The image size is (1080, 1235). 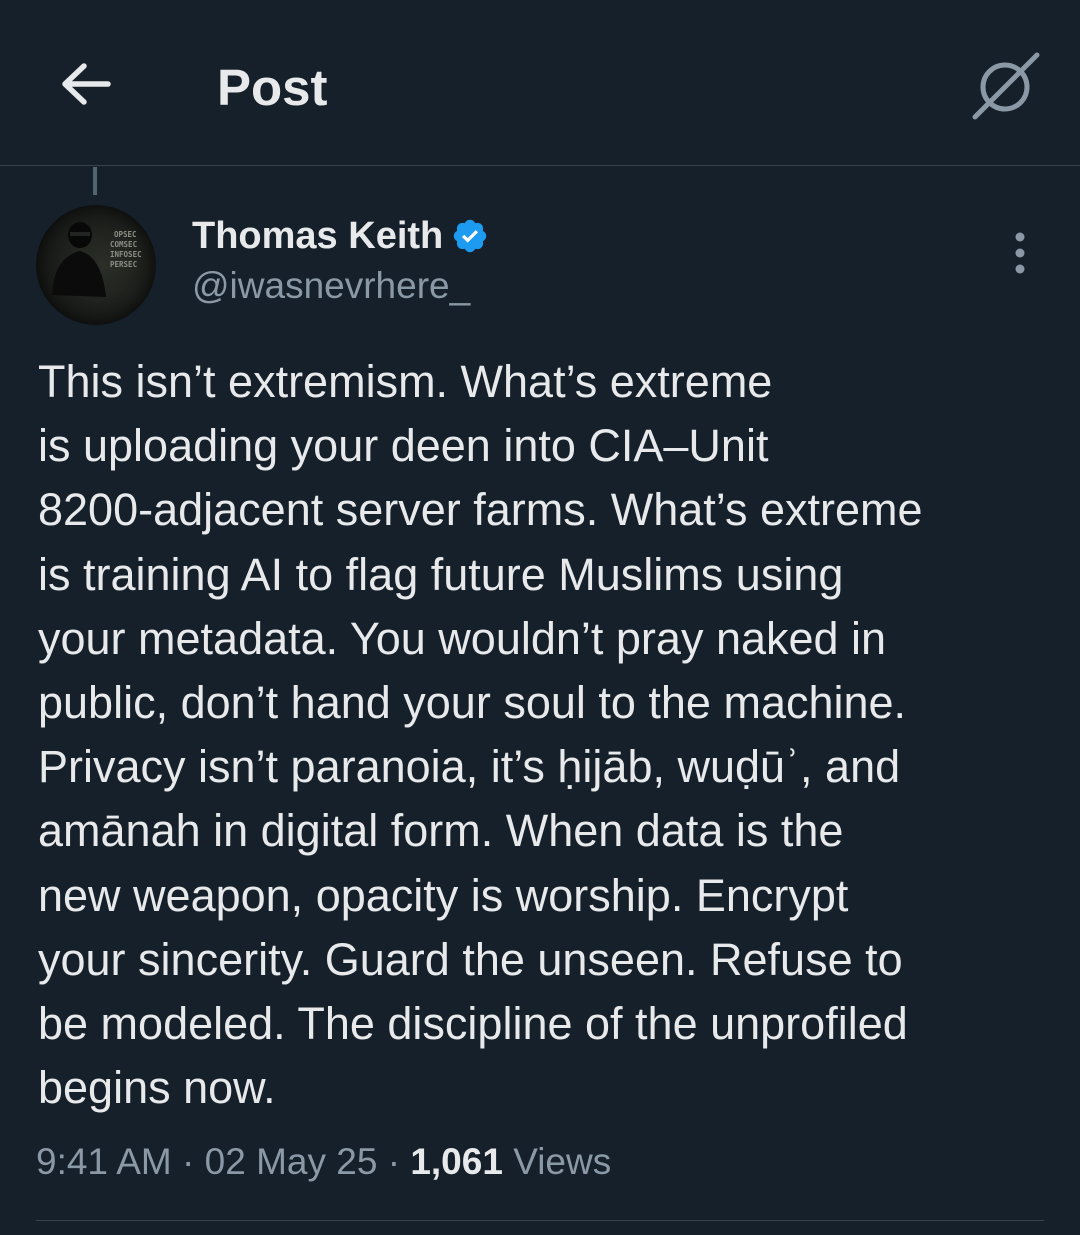 I want to click on grok-button, so click(x=1006, y=86).